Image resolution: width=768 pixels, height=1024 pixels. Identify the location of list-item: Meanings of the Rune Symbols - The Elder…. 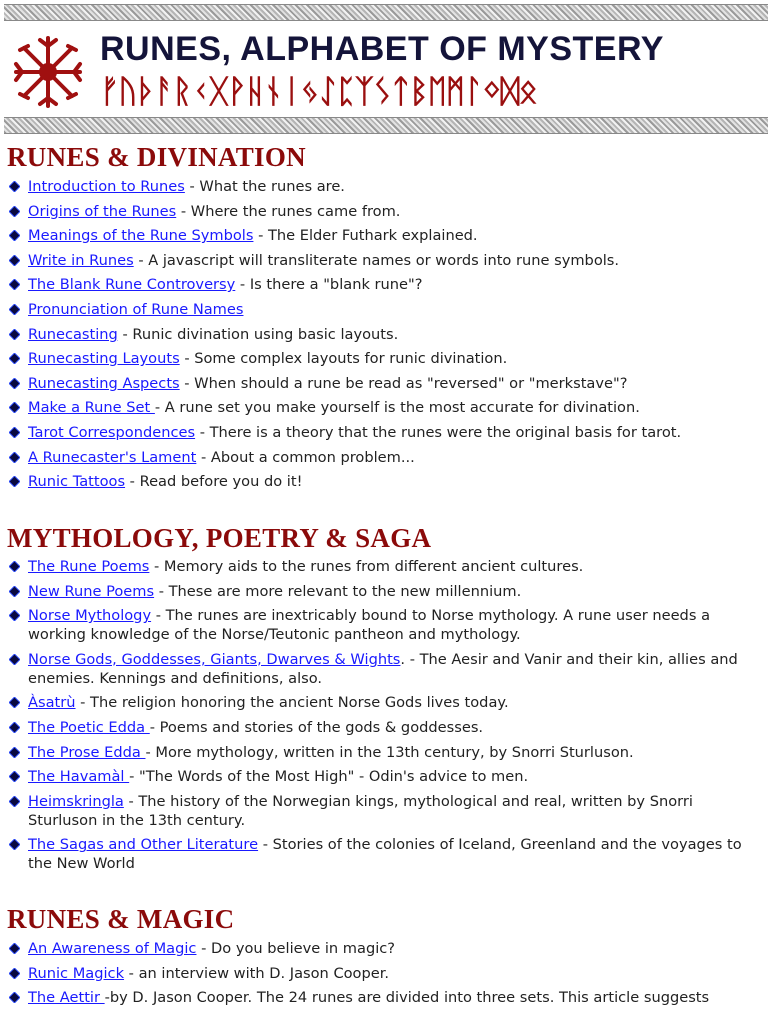
(380, 235).